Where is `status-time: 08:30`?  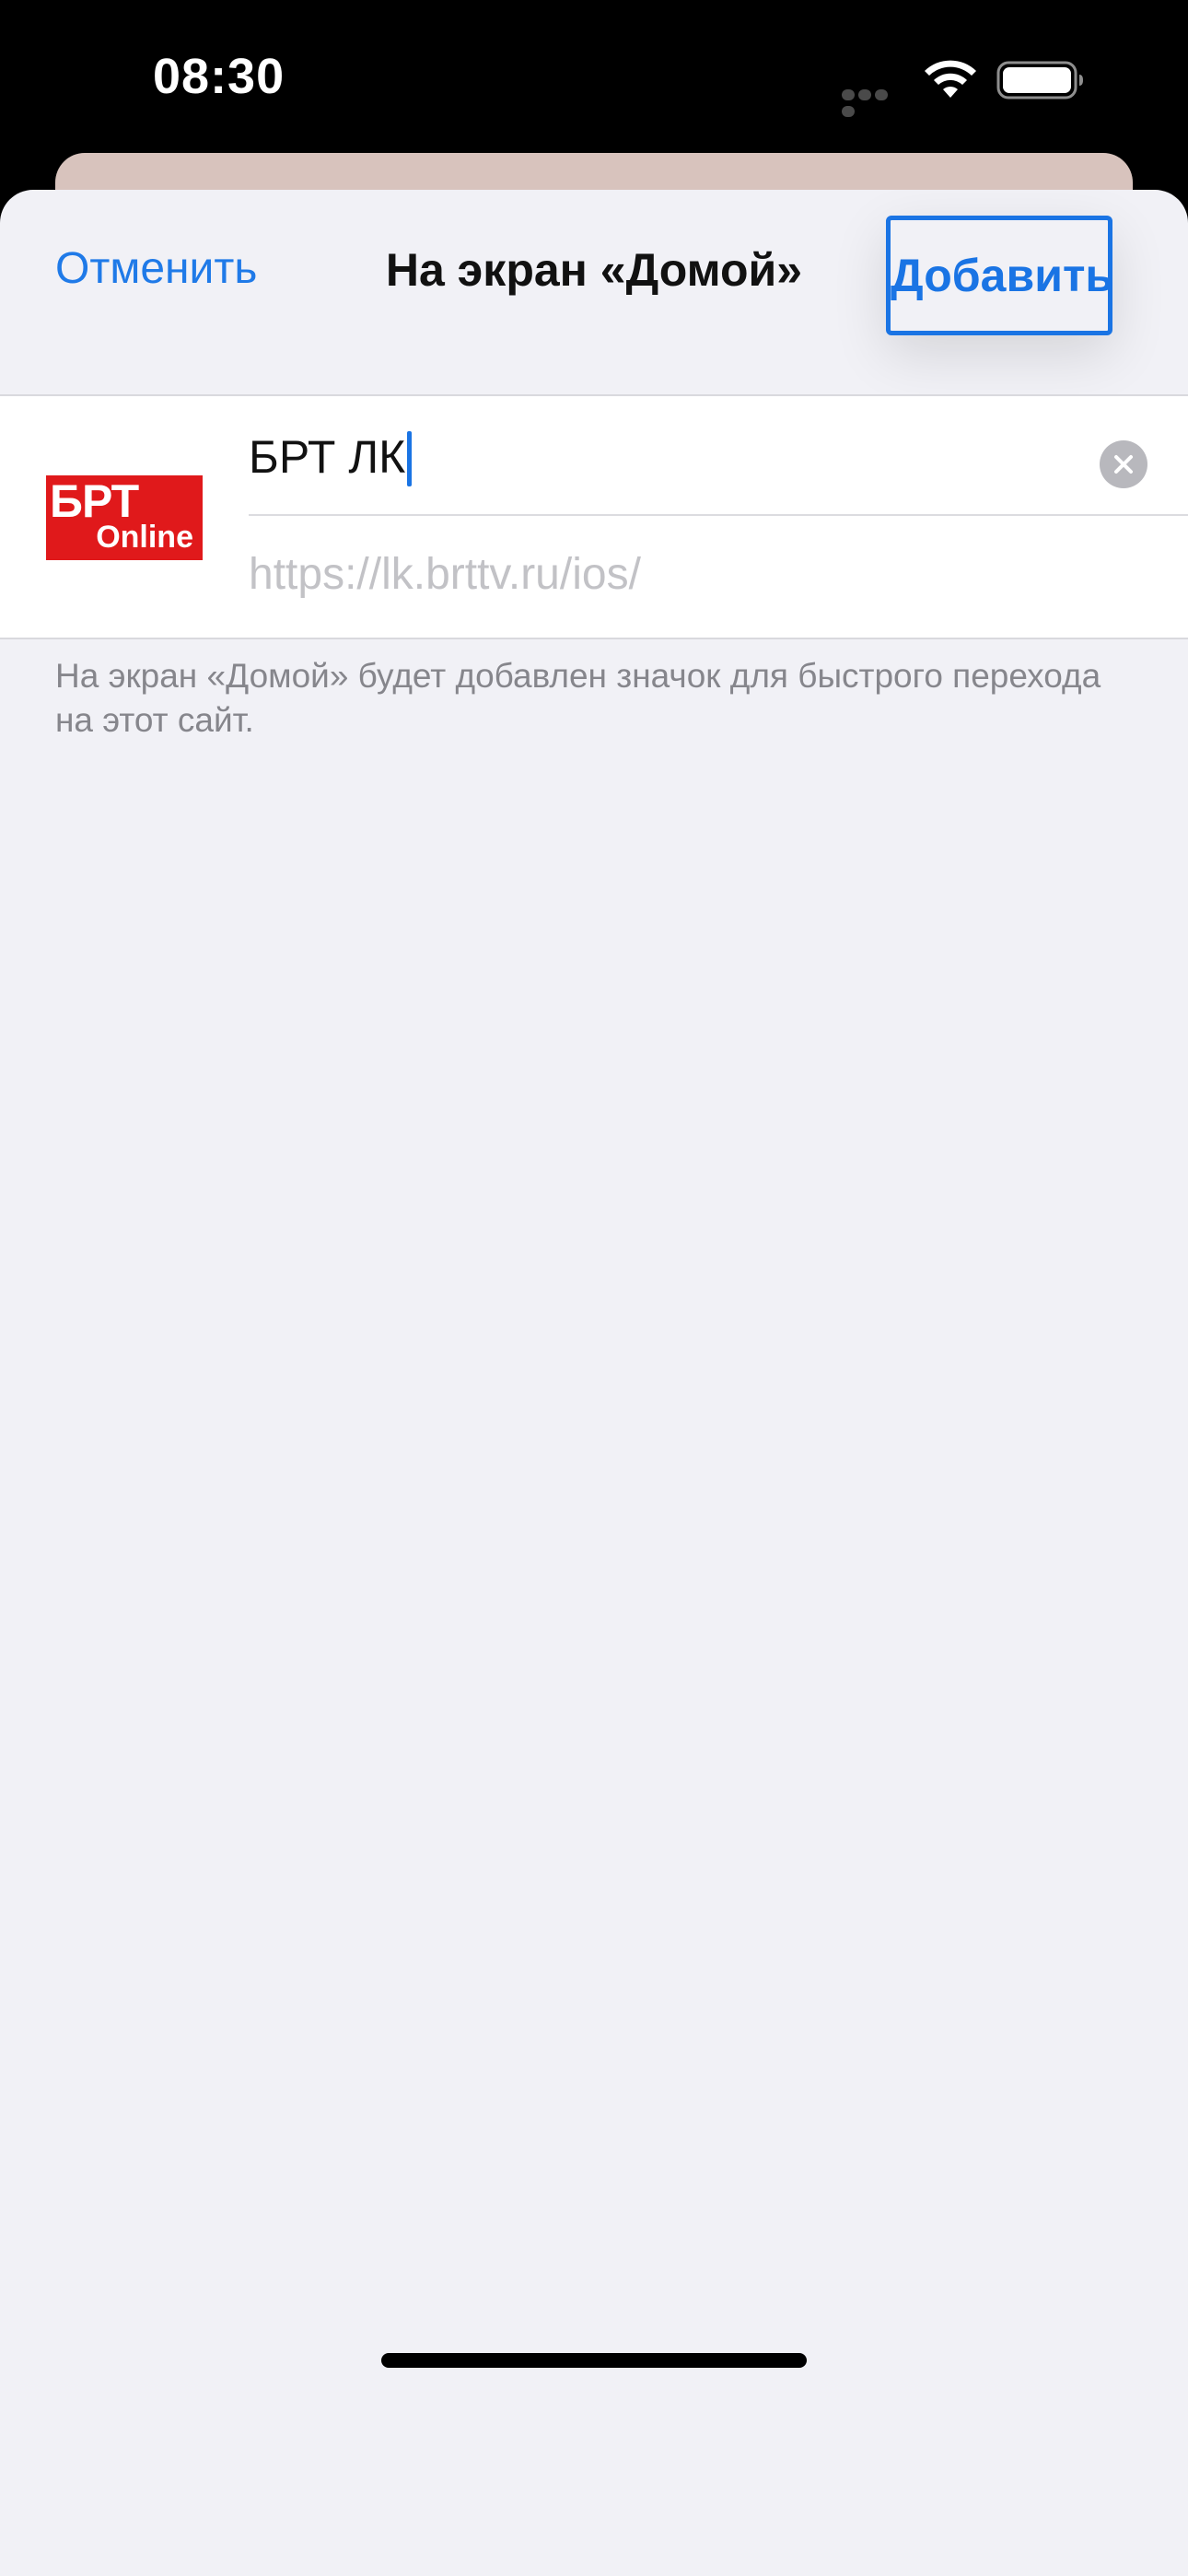 status-time: 08:30 is located at coordinates (219, 76).